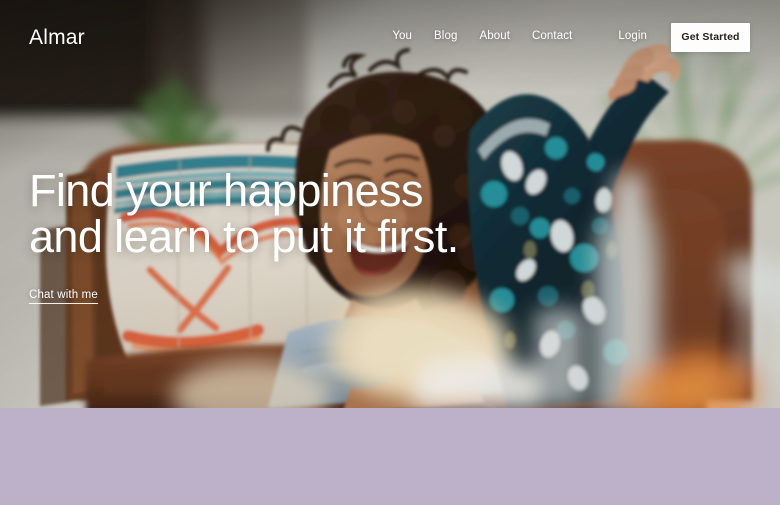 The image size is (780, 505). I want to click on chat-with-me-link: Chat with me, so click(63, 297).